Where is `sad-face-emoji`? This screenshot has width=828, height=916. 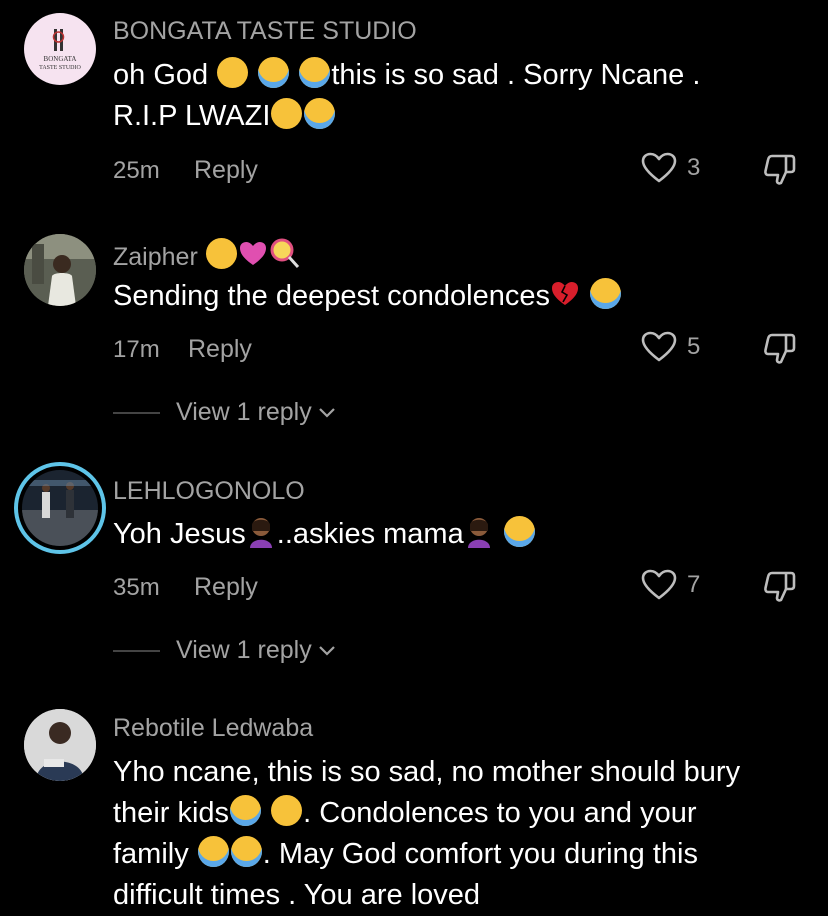 sad-face-emoji is located at coordinates (287, 113).